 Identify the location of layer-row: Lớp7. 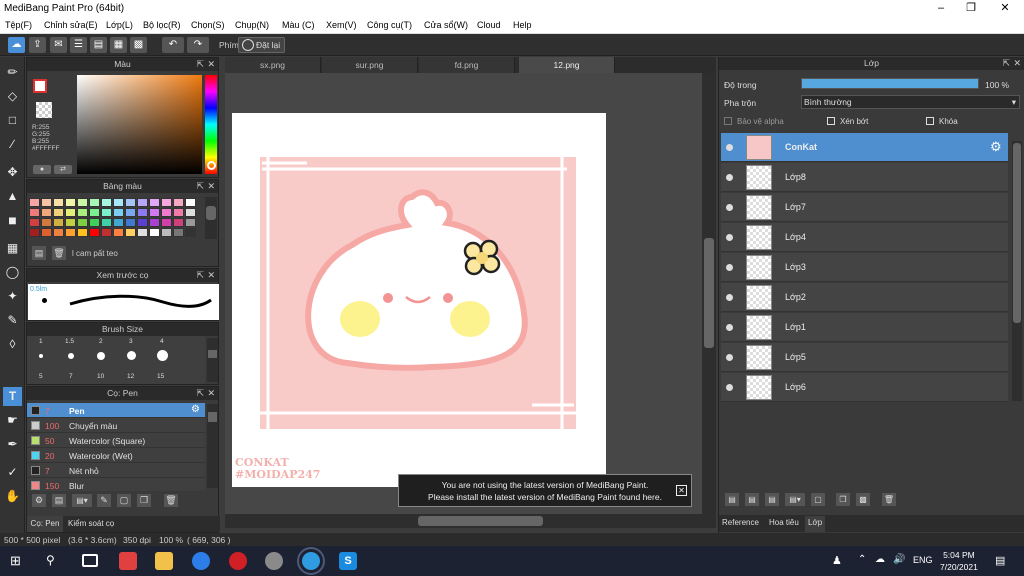
(864, 207).